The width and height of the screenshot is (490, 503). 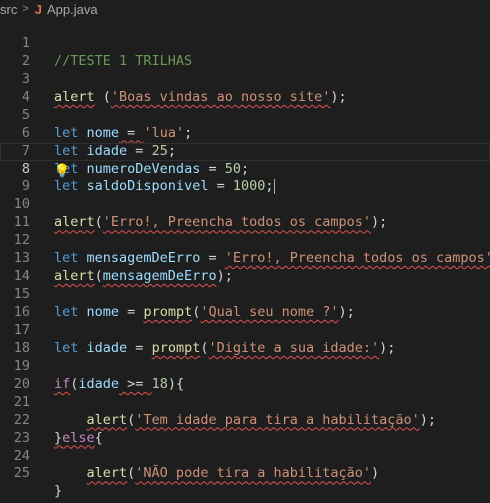 What do you see at coordinates (245, 303) in the screenshot?
I see `code-line: 16` at bounding box center [245, 303].